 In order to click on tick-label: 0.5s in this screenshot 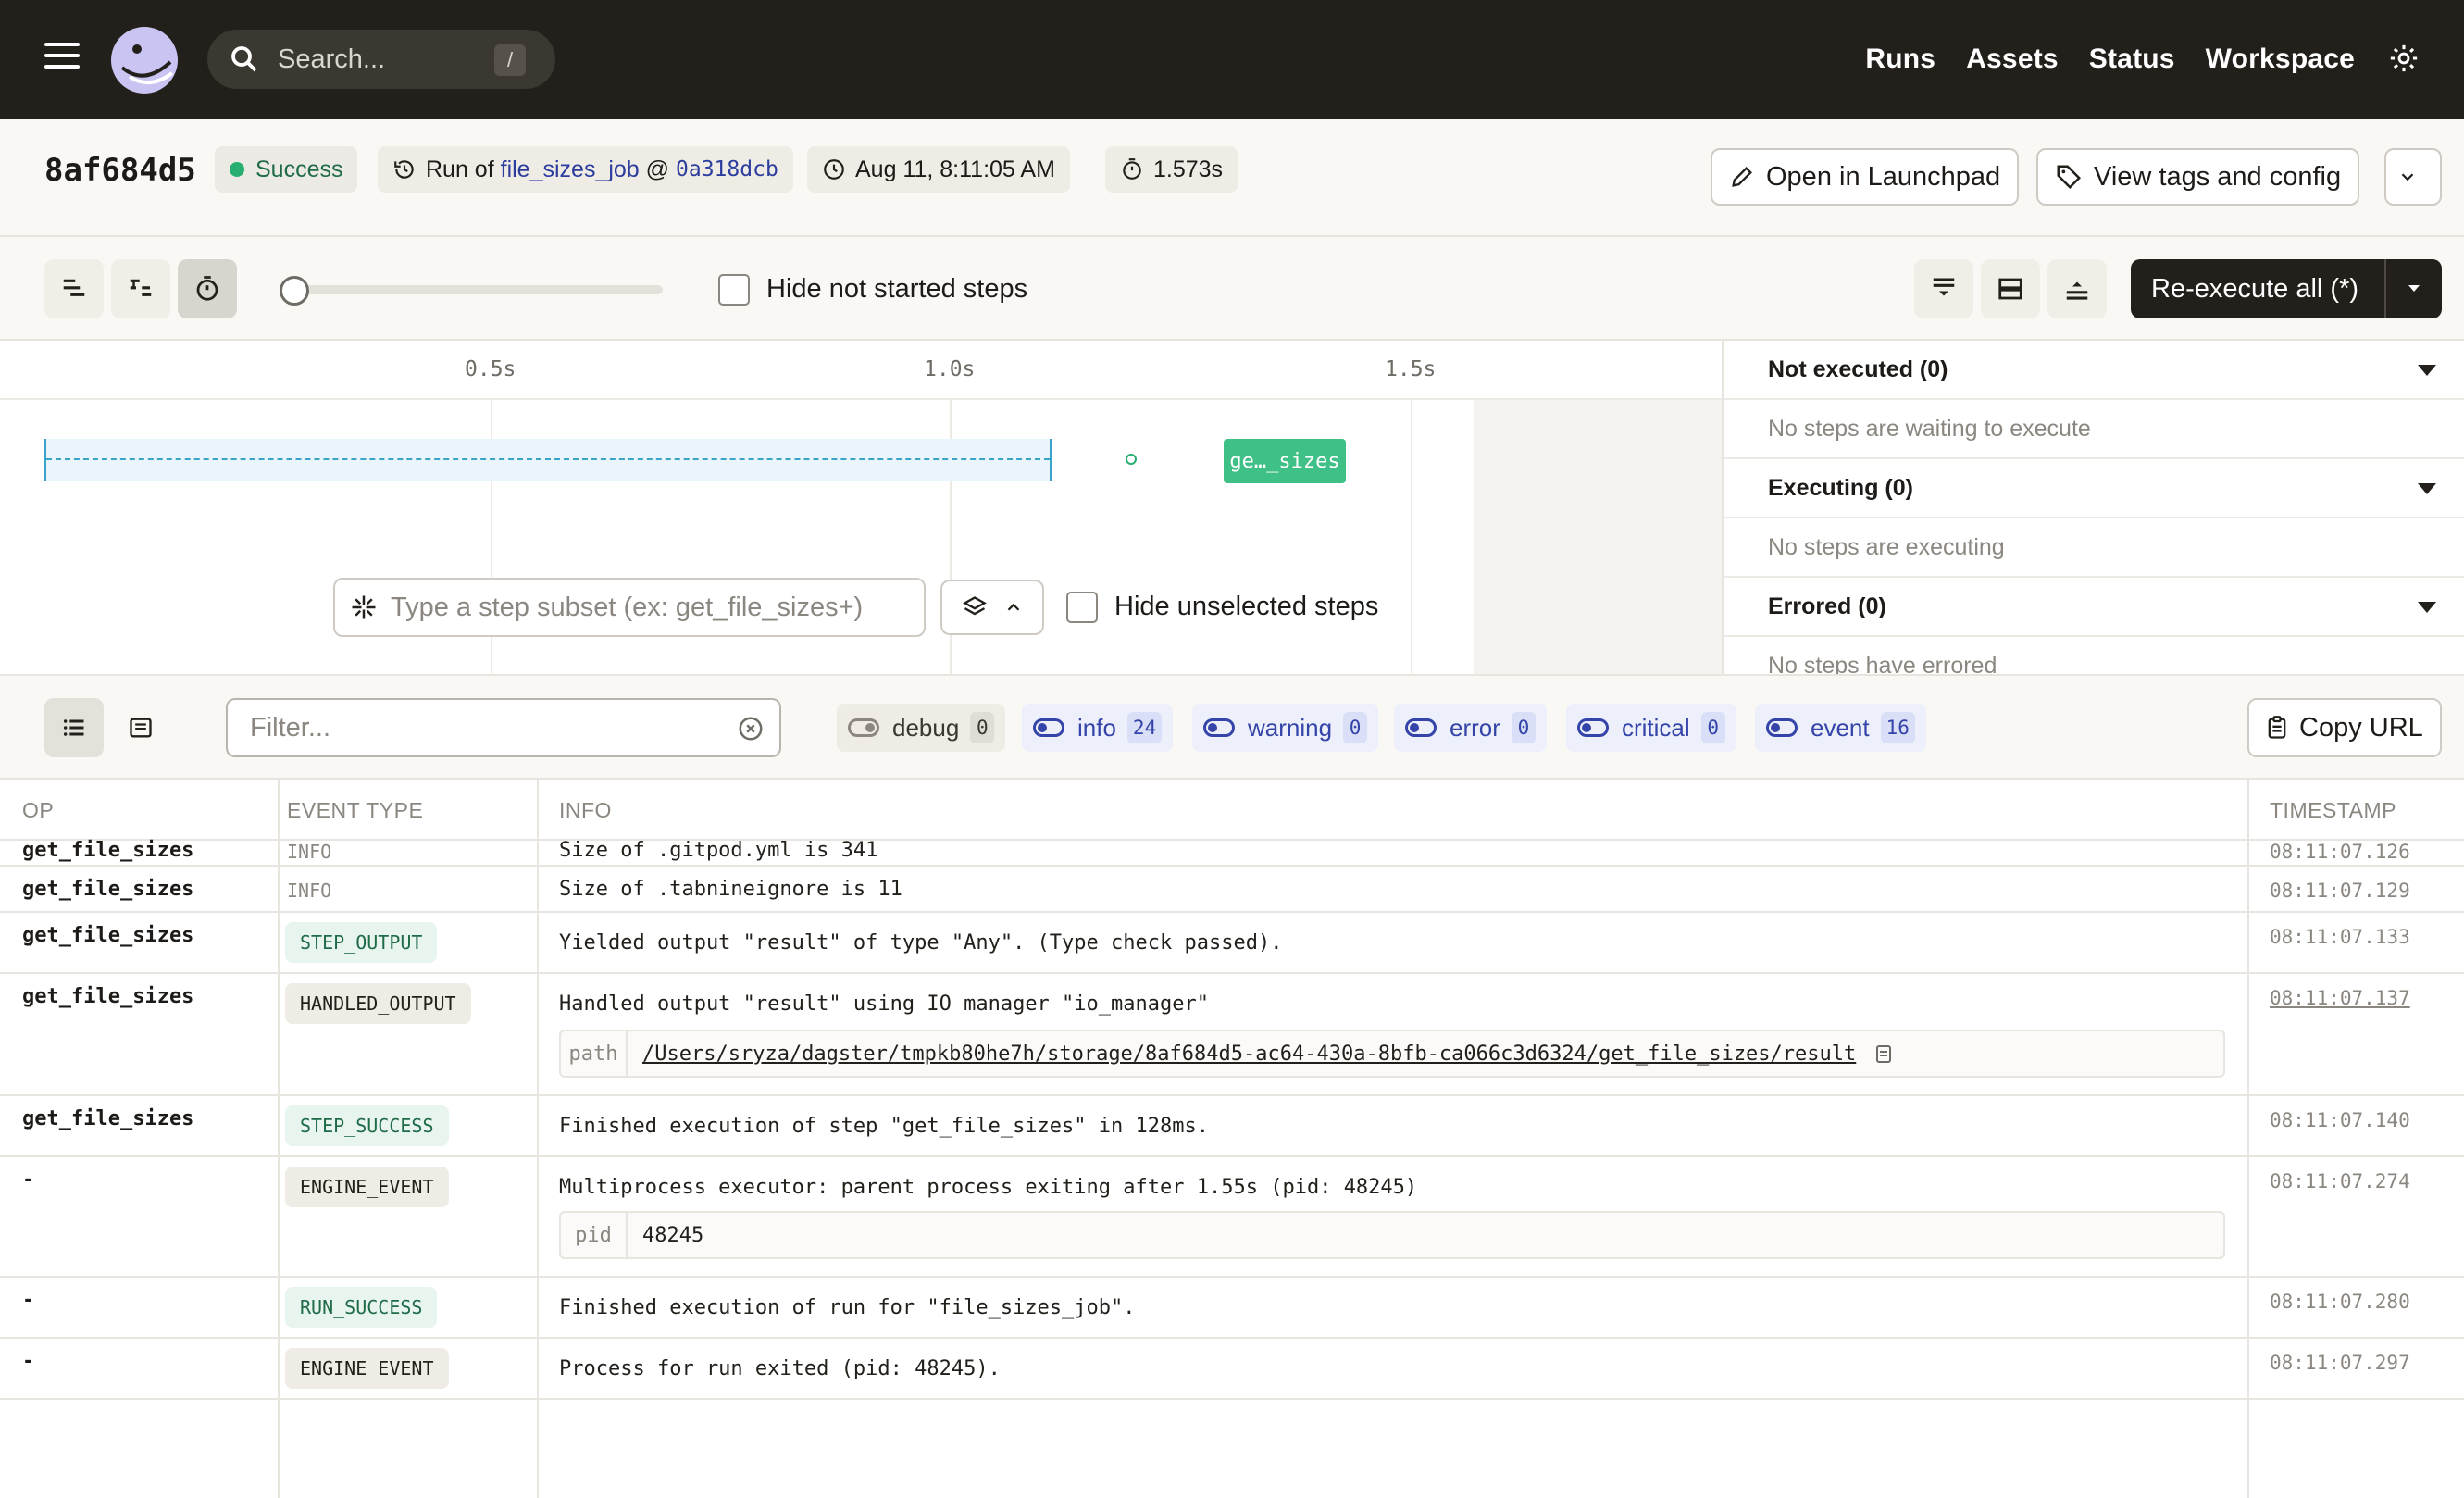, I will do `click(490, 369)`.